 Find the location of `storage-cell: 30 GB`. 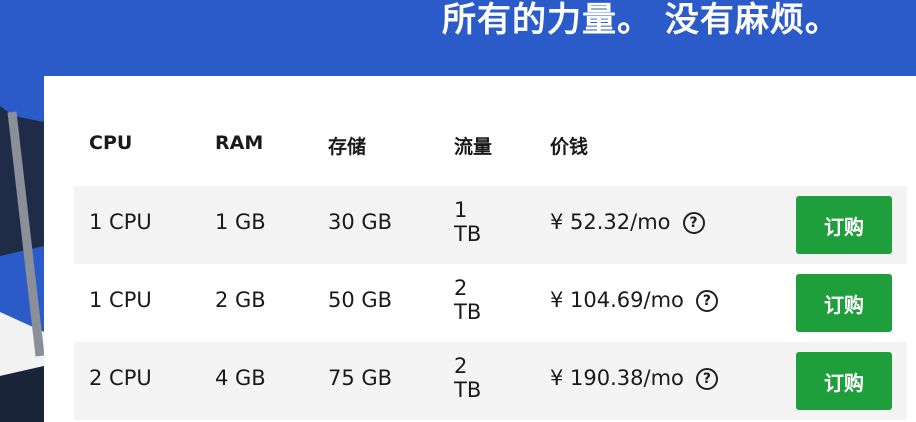

storage-cell: 30 GB is located at coordinates (360, 222).